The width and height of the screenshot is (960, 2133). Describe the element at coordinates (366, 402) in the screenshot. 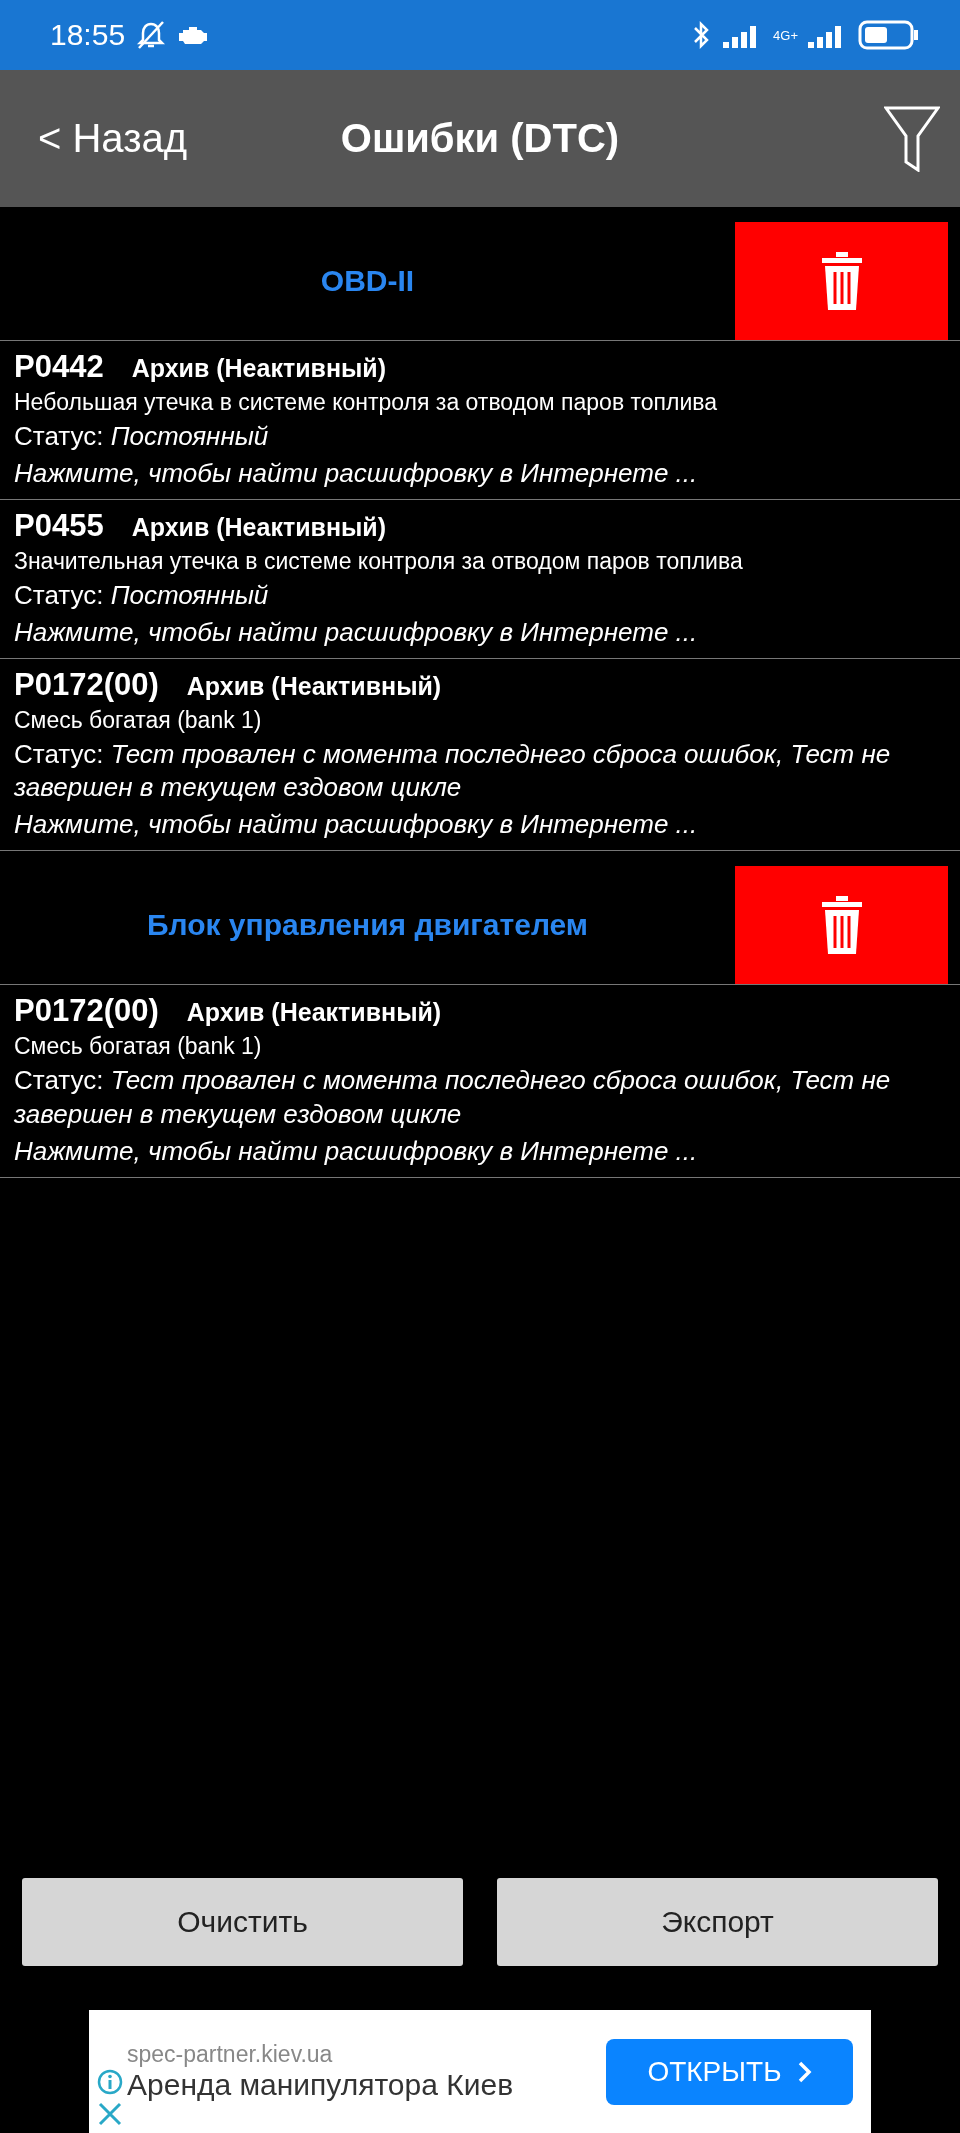

I see `error-description: Небольшая утечка в системе контроля за отводом паров топлива` at that location.